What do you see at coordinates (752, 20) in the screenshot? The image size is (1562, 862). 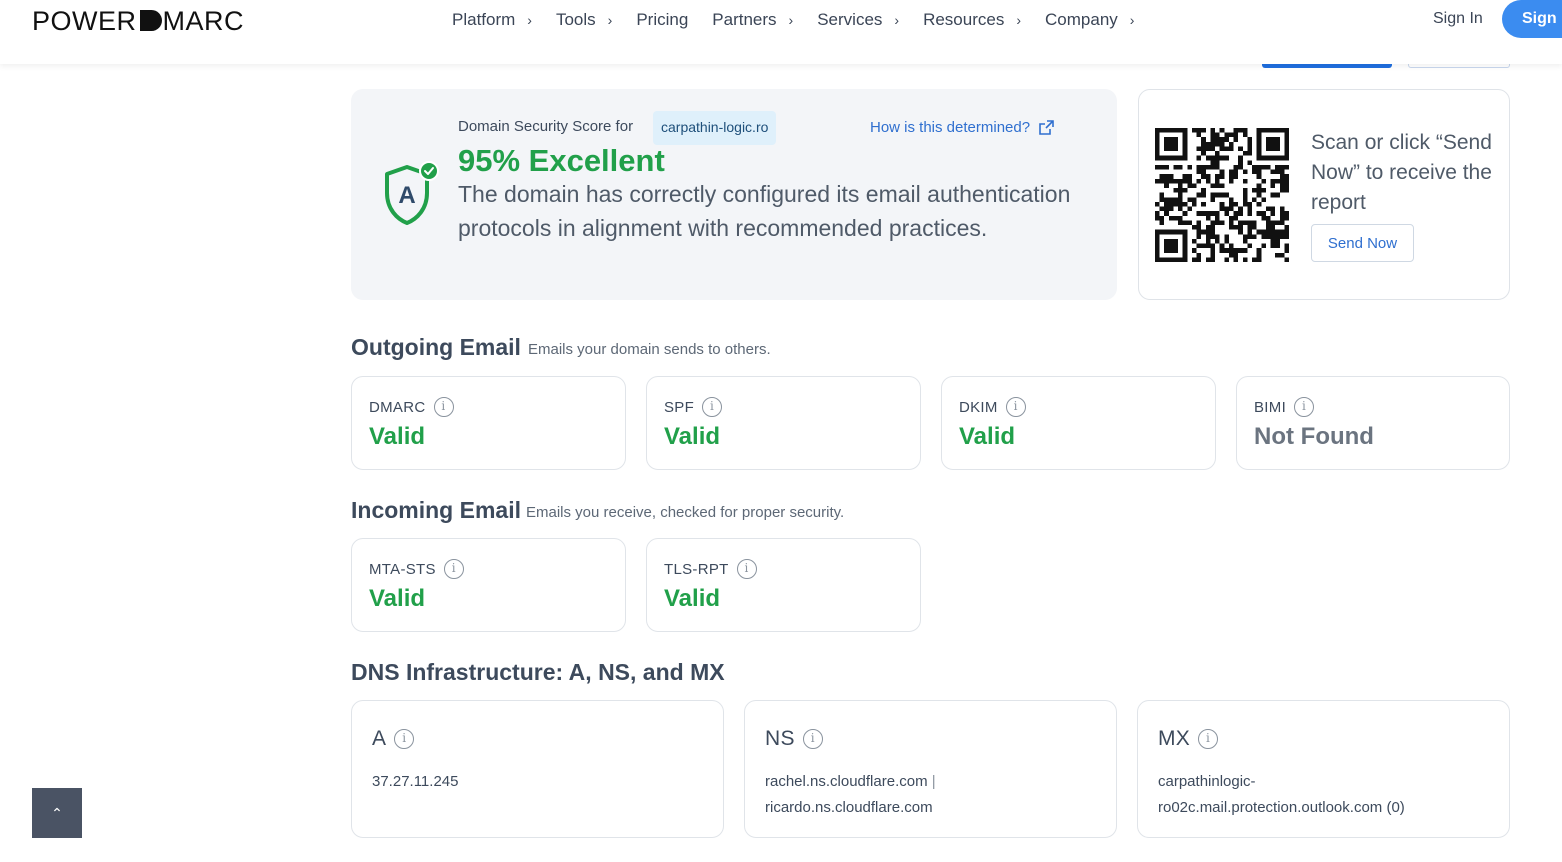 I see `nav-partners: Partners ›` at bounding box center [752, 20].